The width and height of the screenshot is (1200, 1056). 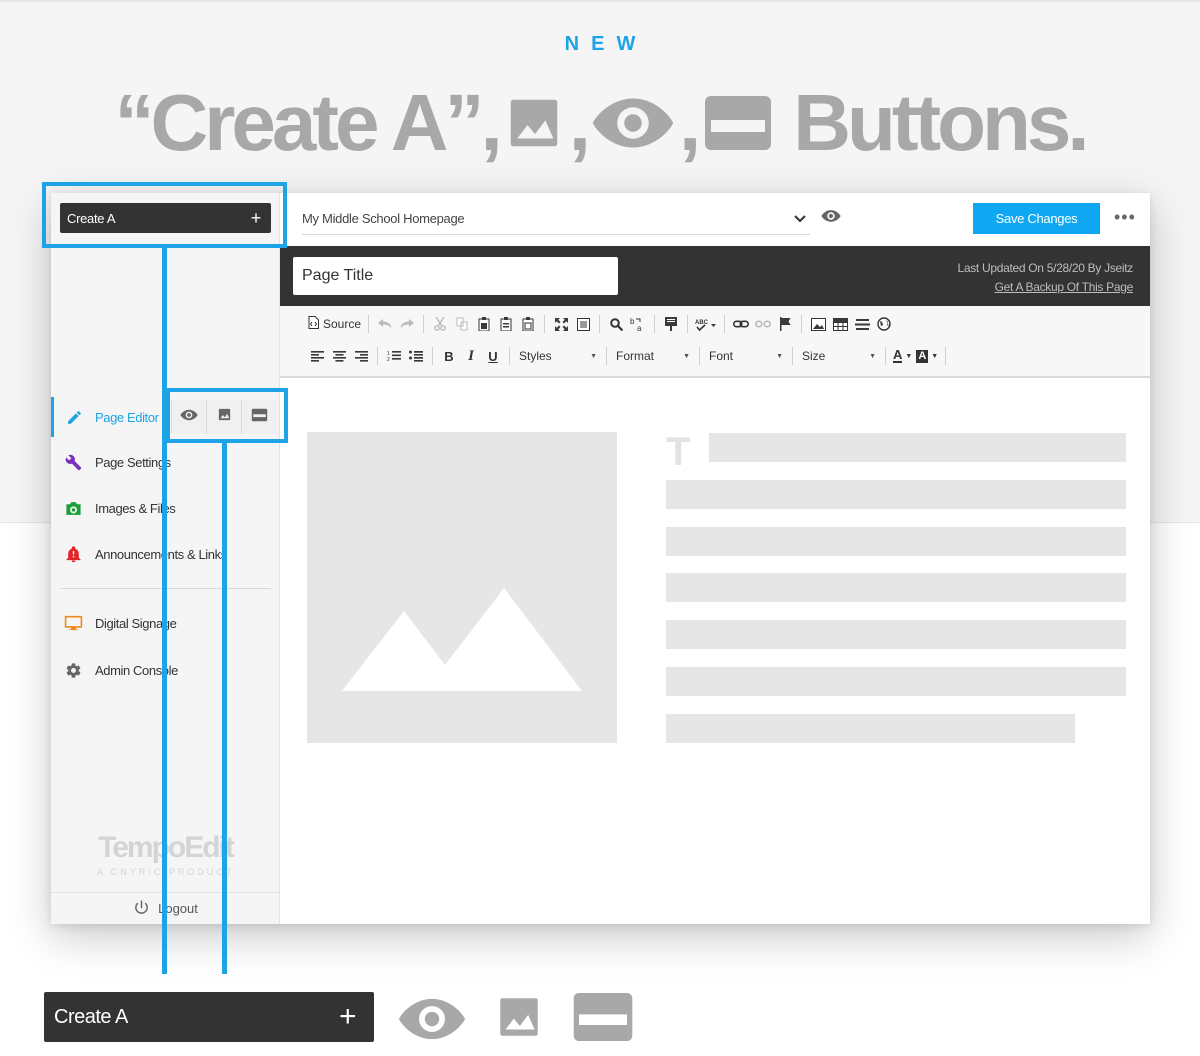 I want to click on font-label: Font, so click(x=721, y=356).